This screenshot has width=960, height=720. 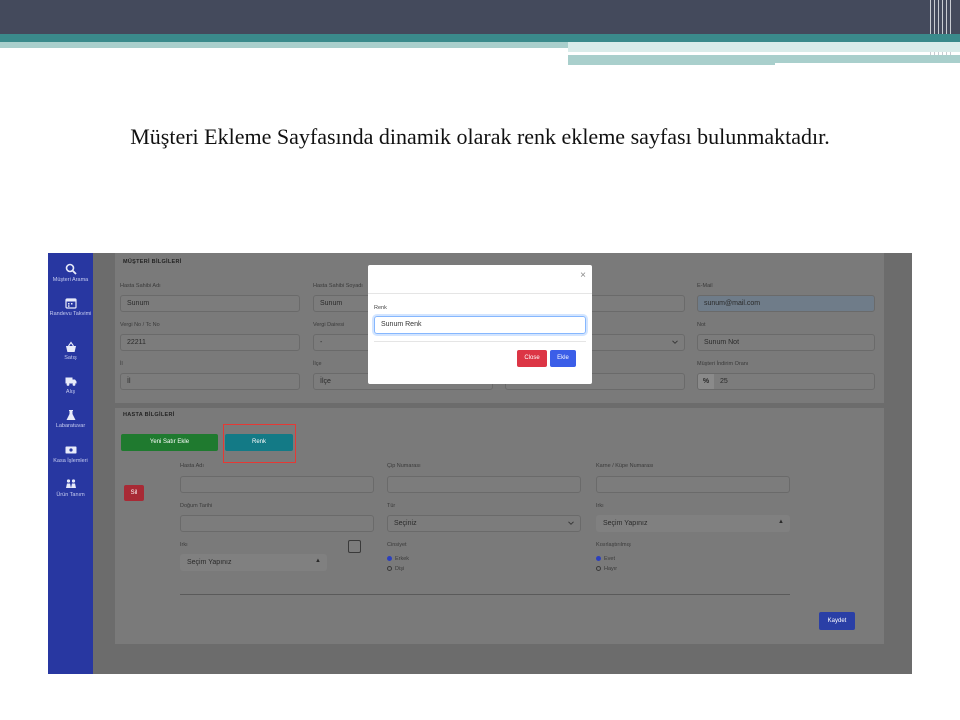 What do you see at coordinates (70, 415) in the screenshot?
I see `flask-icon` at bounding box center [70, 415].